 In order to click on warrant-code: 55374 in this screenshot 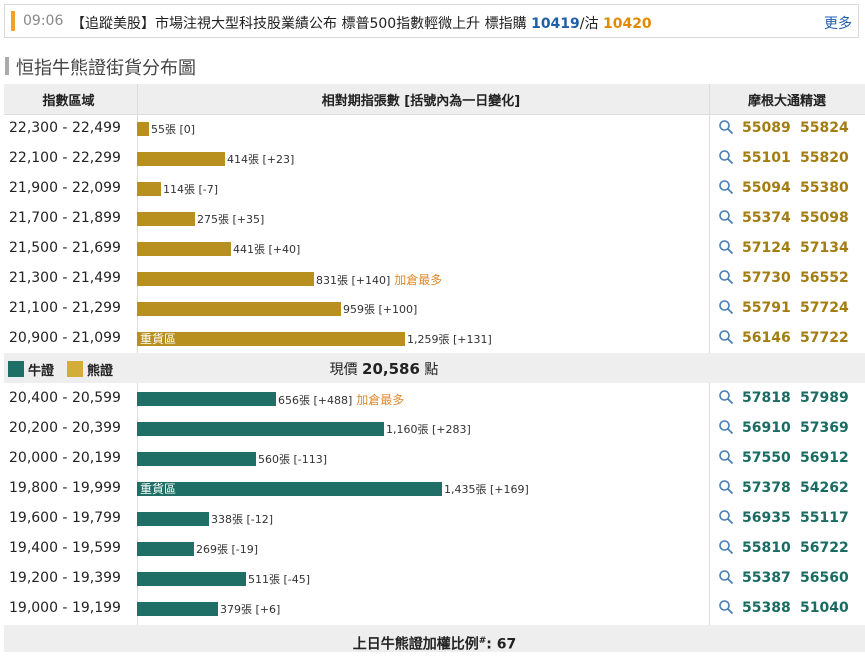, I will do `click(766, 218)`.